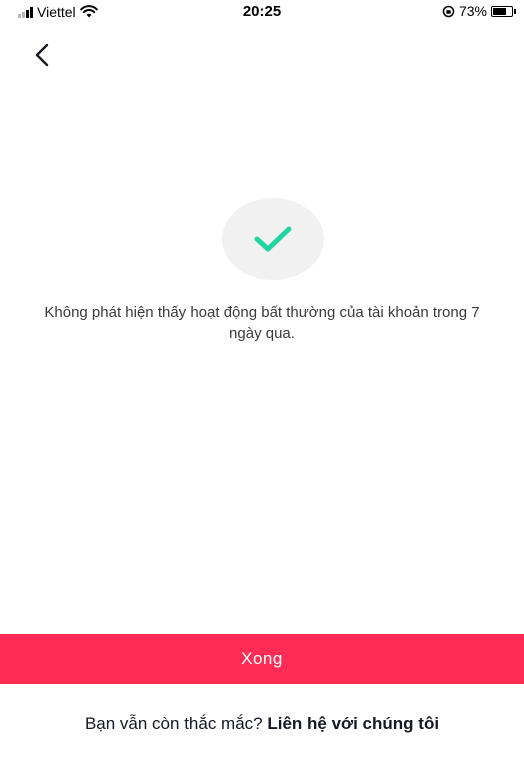  Describe the element at coordinates (262, 11) in the screenshot. I see `status-bar: Viettel 20:25 73%` at that location.